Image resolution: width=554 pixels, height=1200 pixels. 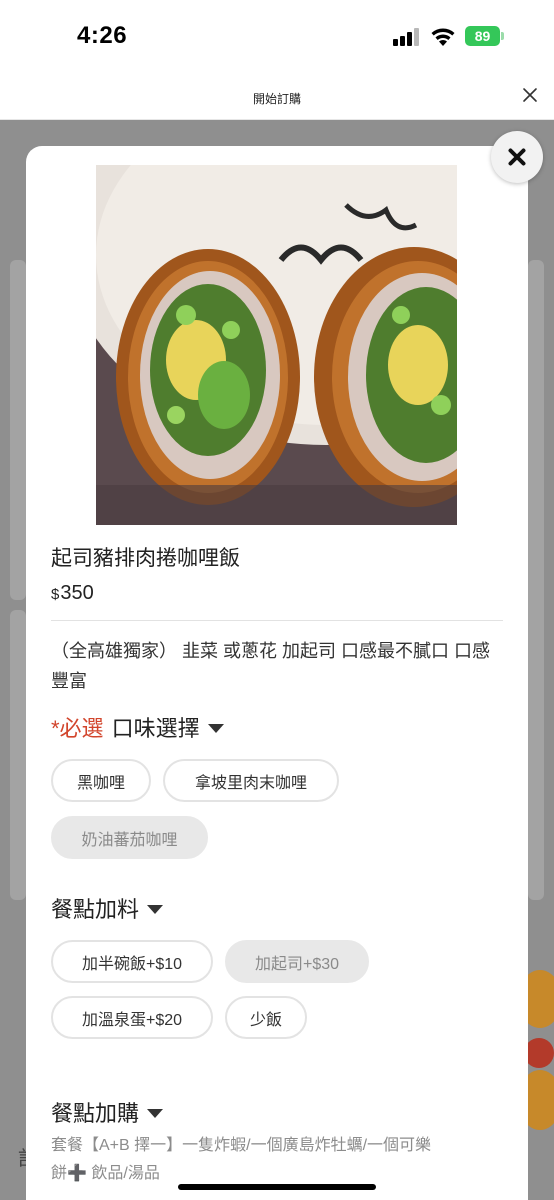 What do you see at coordinates (102, 35) in the screenshot?
I see `status-time: 4:26` at bounding box center [102, 35].